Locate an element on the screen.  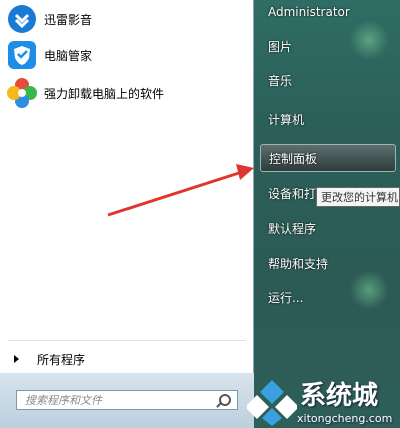
watermark-logo is located at coordinates (272, 403).